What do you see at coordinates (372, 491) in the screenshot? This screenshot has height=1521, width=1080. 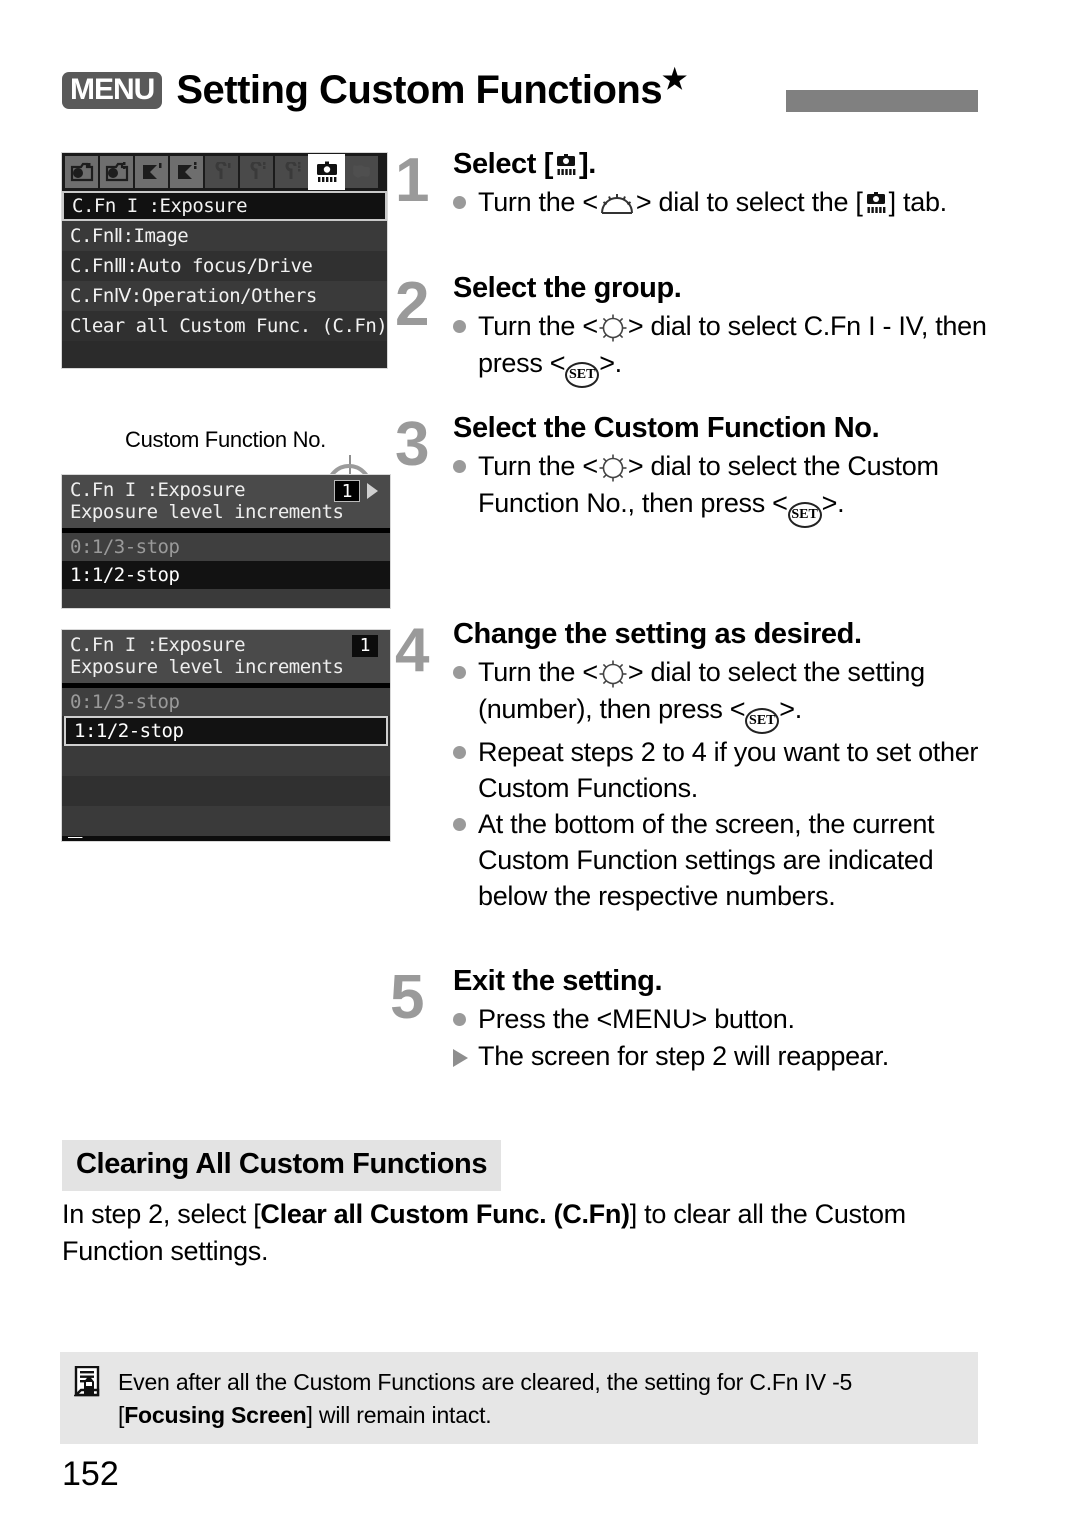 I see `next-arrow-icon` at bounding box center [372, 491].